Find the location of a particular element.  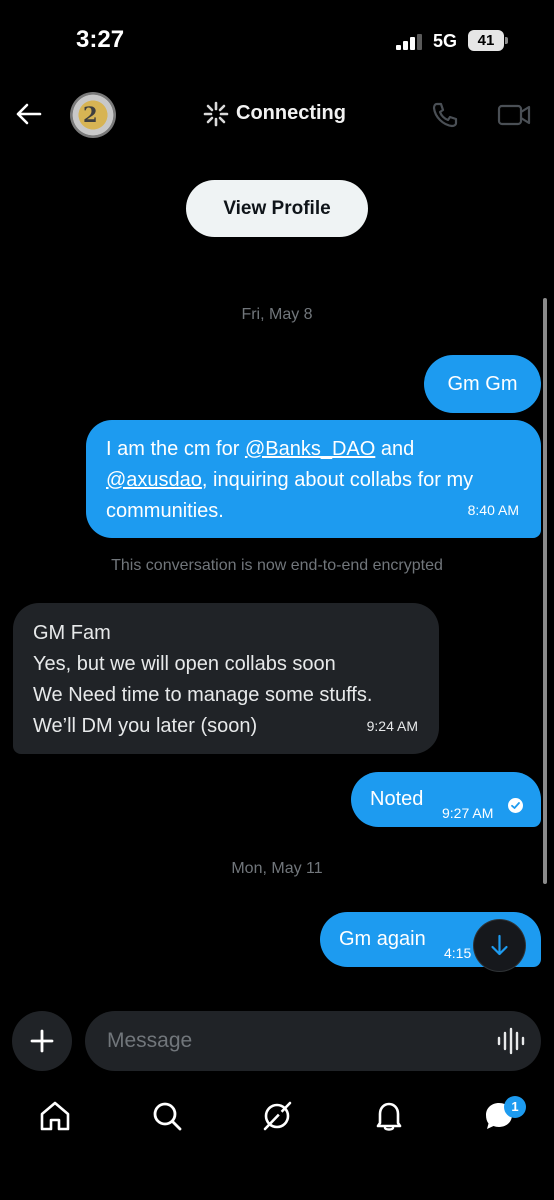

status-time: 3:27 is located at coordinates (100, 39).